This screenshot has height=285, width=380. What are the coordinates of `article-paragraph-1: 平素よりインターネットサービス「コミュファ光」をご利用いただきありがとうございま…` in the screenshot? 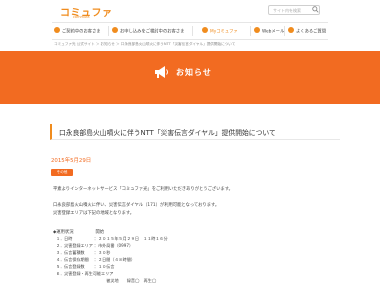 It's located at (143, 189).